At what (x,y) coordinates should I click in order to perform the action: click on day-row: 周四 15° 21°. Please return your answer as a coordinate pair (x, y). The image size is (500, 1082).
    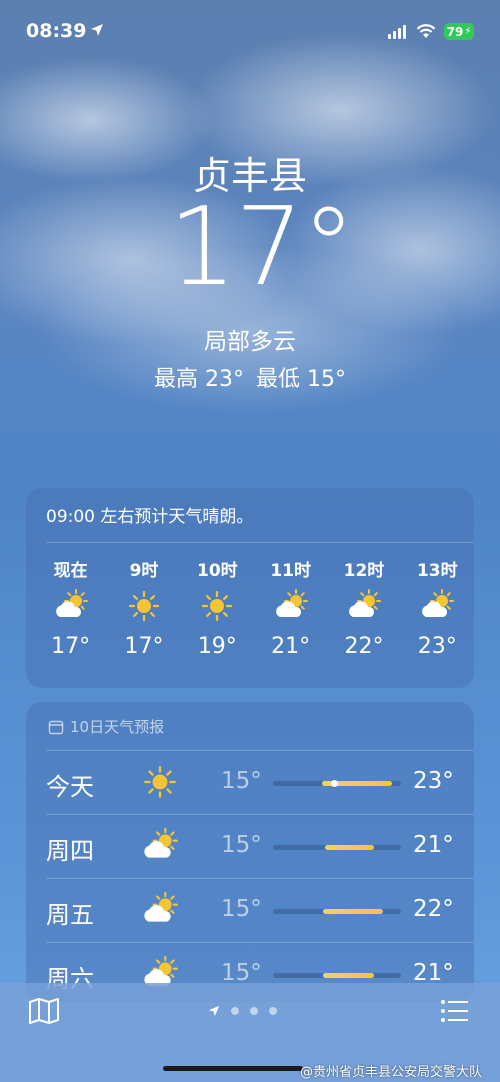
    Looking at the image, I should click on (250, 846).